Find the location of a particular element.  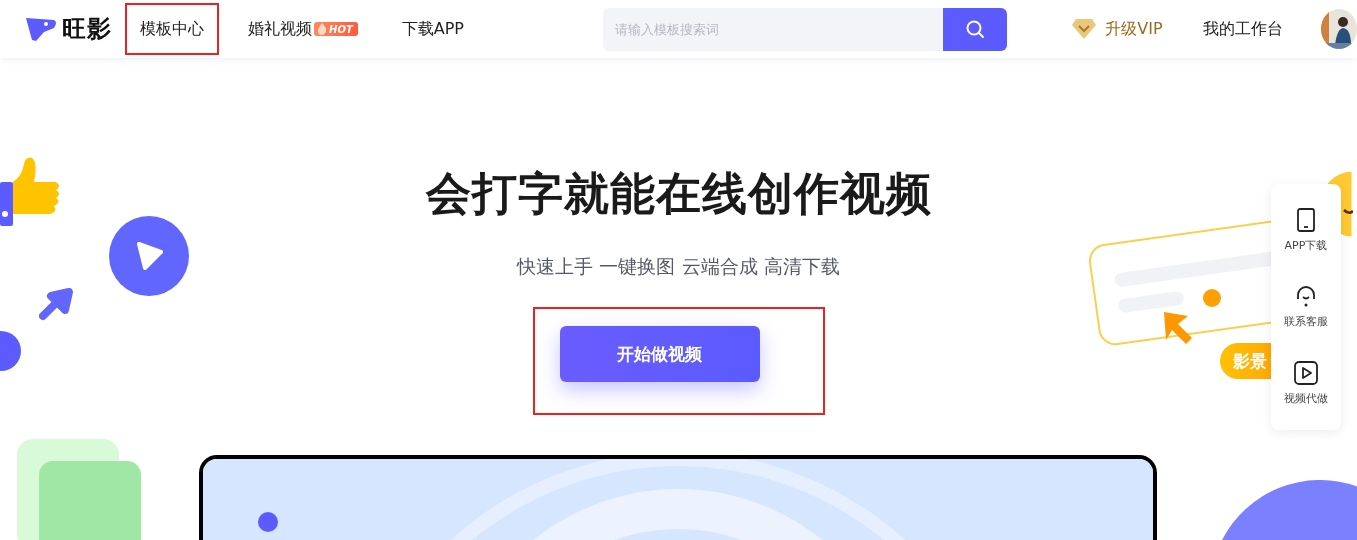

hot-badge: HOT is located at coordinates (336, 29).